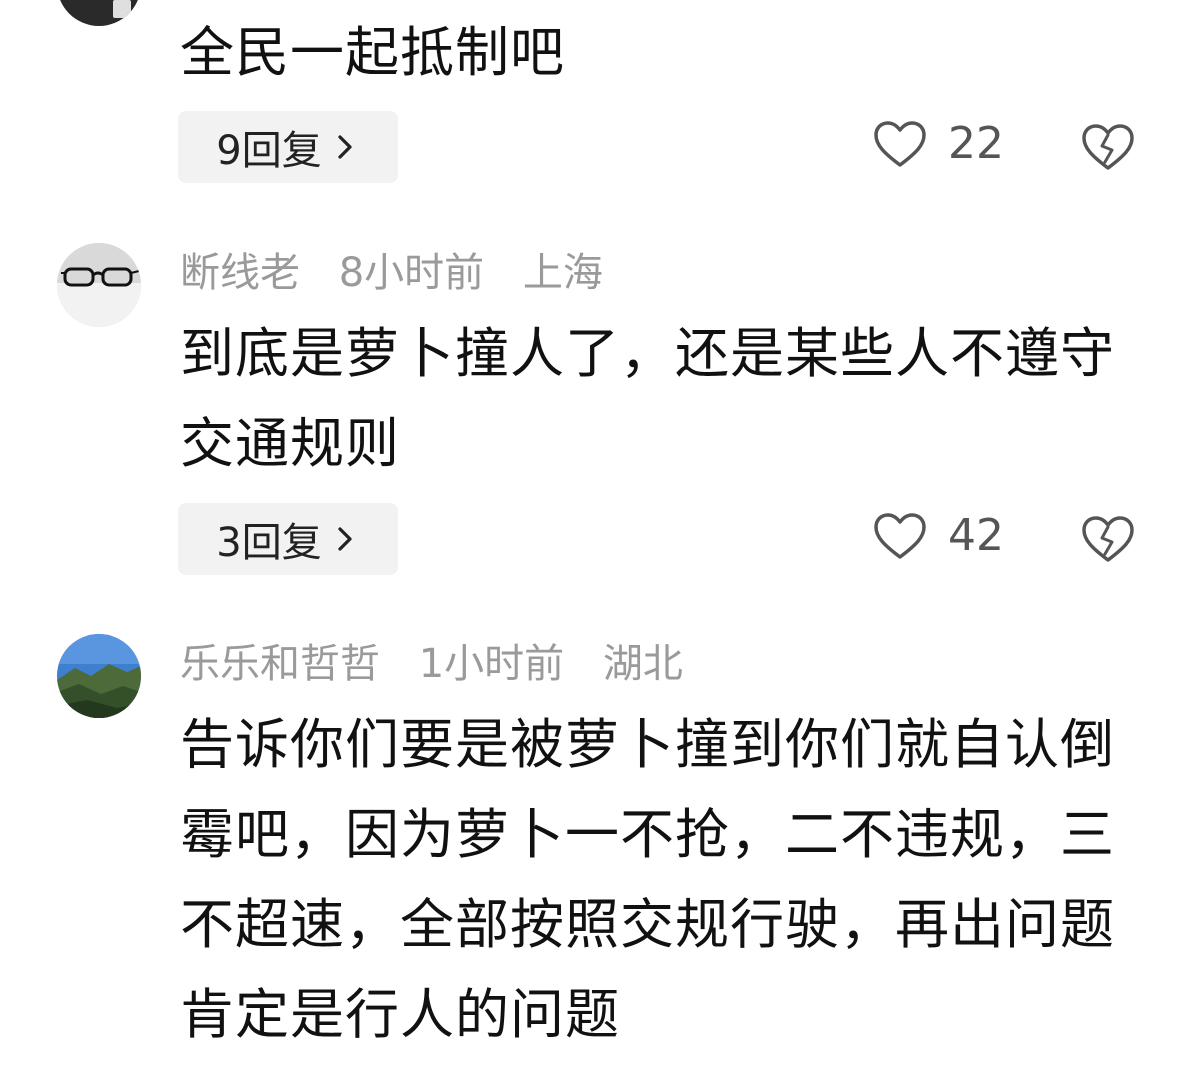 The height and width of the screenshot is (1073, 1197). I want to click on reply-label: 9回复, so click(269, 151).